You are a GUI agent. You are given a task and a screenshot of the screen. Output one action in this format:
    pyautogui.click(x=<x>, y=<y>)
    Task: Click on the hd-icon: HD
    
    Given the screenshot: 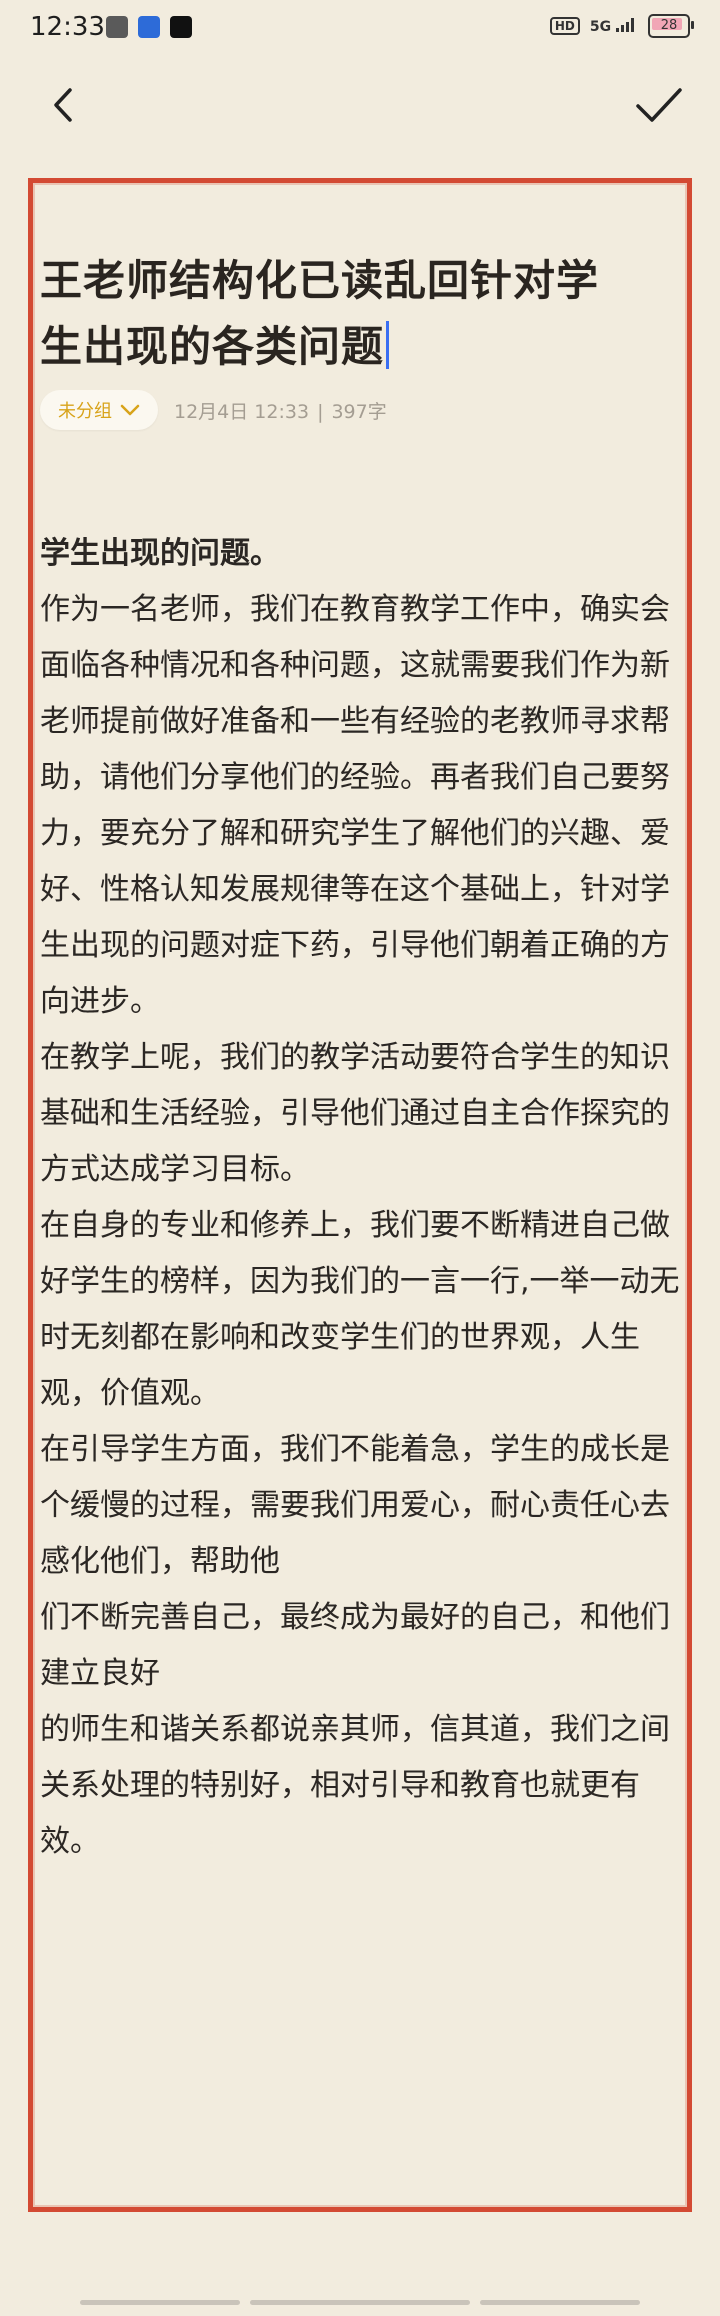 What is the action you would take?
    pyautogui.click(x=564, y=26)
    